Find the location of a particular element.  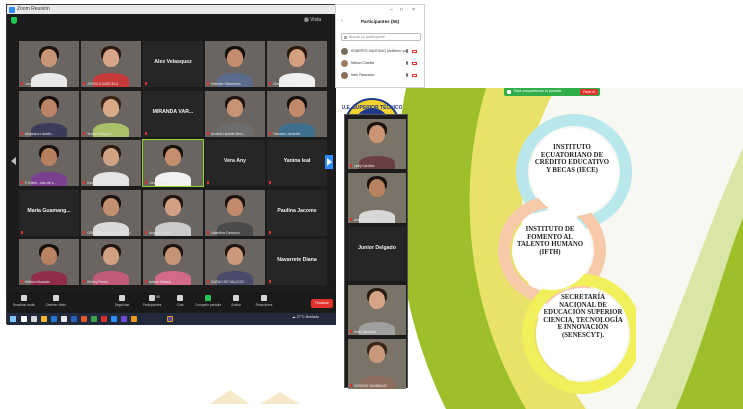

strip-participant-tile: Anita Quevedo is located at coordinates (377, 198).